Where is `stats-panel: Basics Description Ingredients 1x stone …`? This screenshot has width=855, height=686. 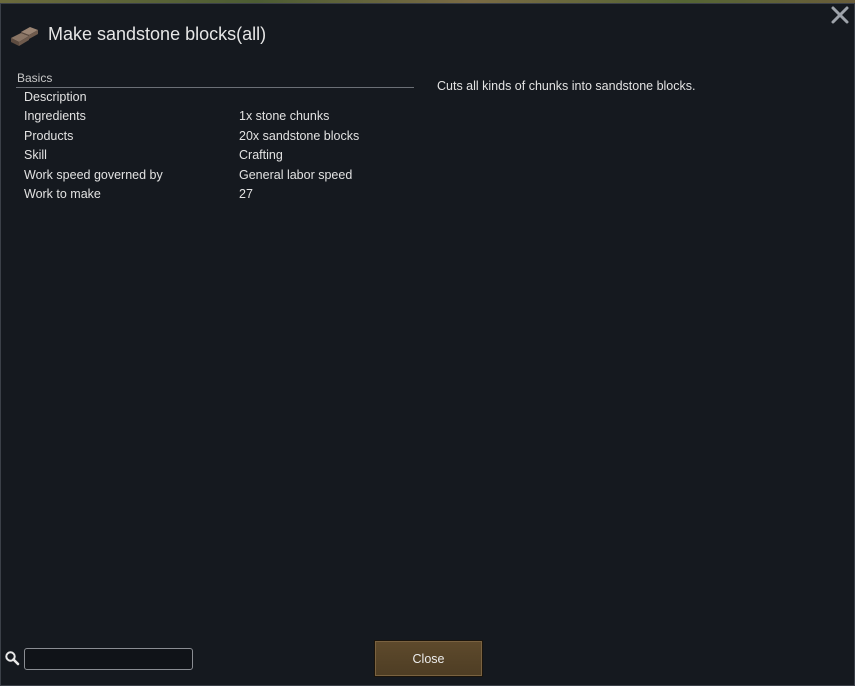 stats-panel: Basics Description Ingredients 1x stone … is located at coordinates (215, 137).